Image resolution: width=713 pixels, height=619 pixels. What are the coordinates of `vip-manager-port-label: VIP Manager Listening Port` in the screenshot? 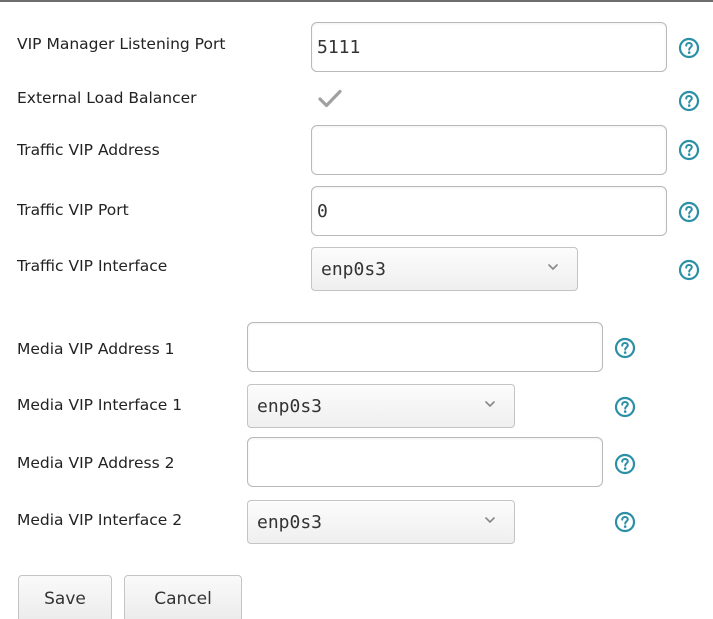 It's located at (121, 44).